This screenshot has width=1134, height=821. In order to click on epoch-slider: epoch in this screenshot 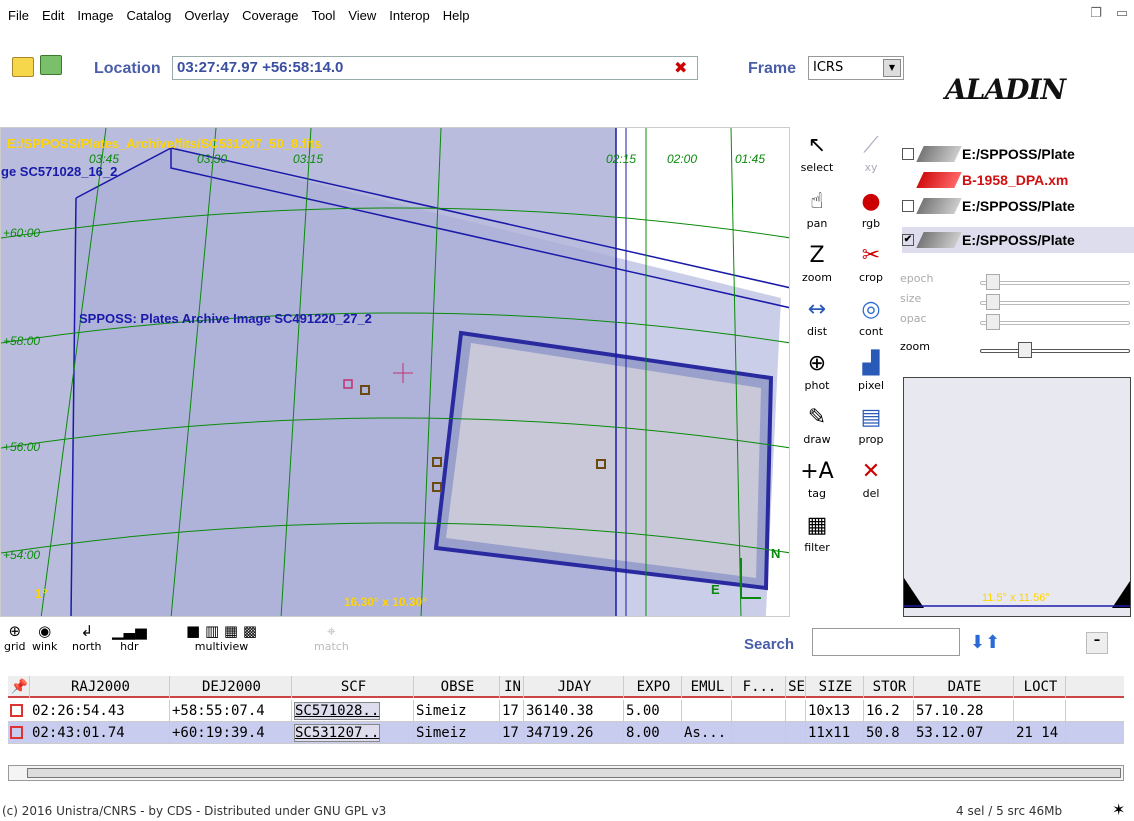, I will do `click(1017, 282)`.